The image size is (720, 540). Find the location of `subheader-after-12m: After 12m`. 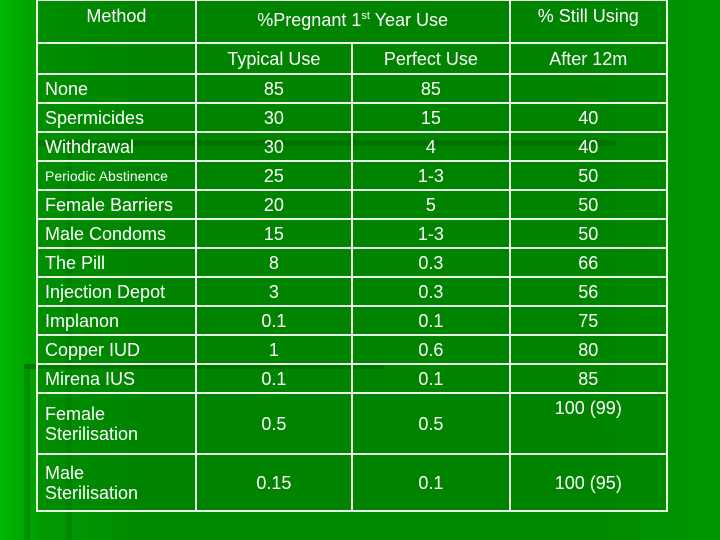

subheader-after-12m: After 12m is located at coordinates (588, 58).